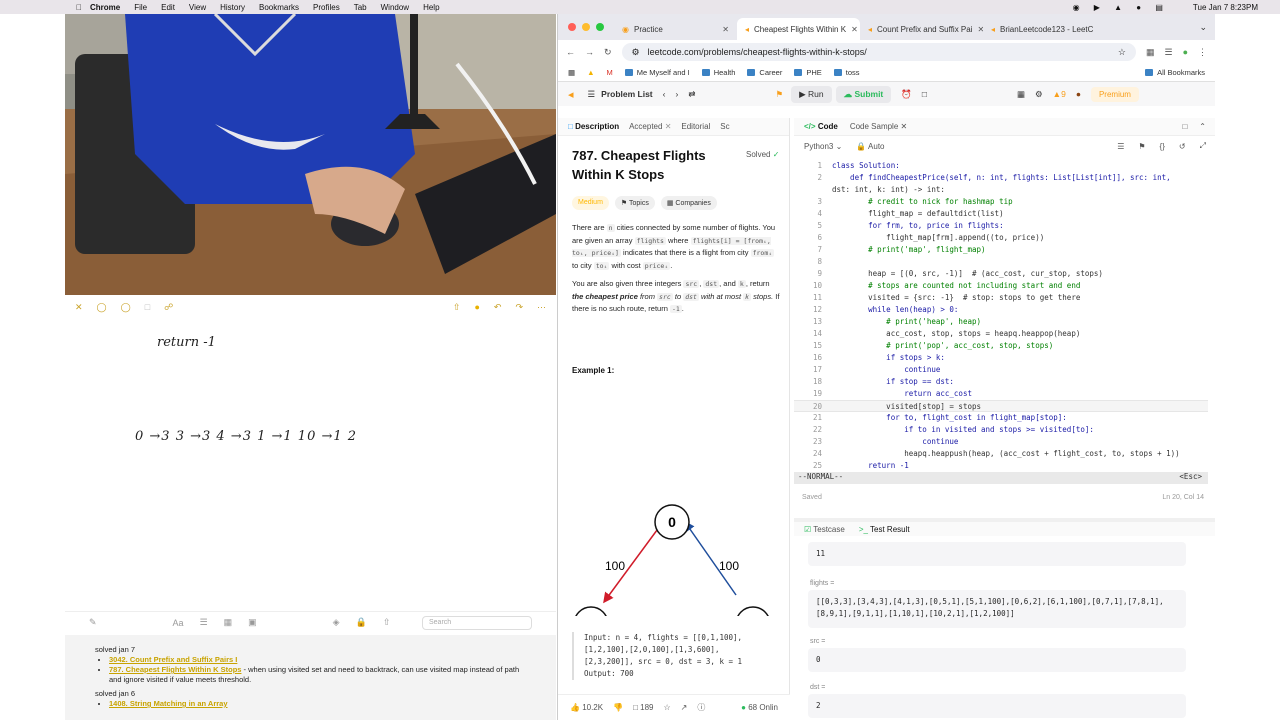 The height and width of the screenshot is (720, 1280). I want to click on all-bookmarks: All Bookmarks, so click(1175, 72).